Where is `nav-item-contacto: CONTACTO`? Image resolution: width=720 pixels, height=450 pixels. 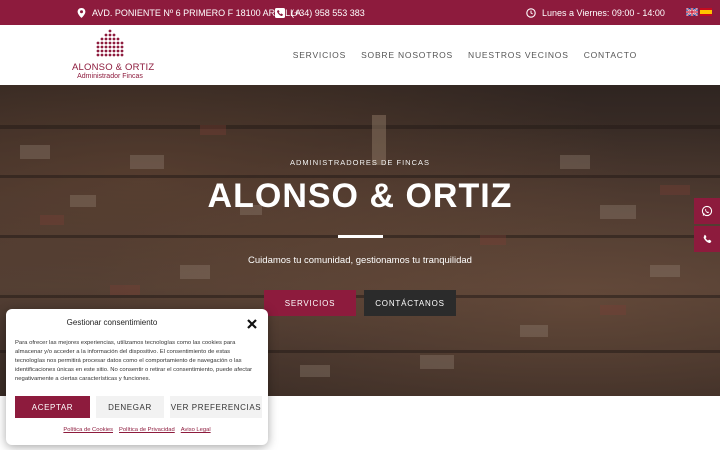
nav-item-contacto: CONTACTO is located at coordinates (610, 55).